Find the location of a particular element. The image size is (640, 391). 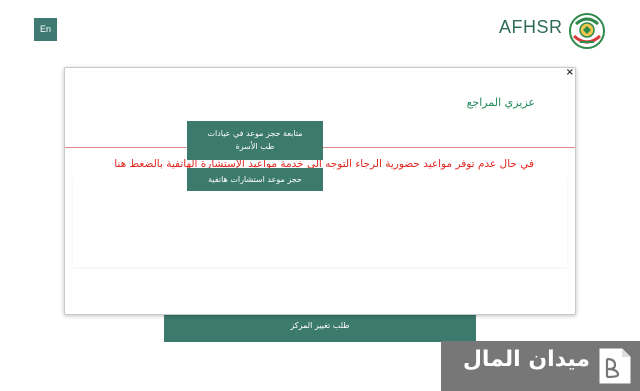

close-icon: × is located at coordinates (570, 72).